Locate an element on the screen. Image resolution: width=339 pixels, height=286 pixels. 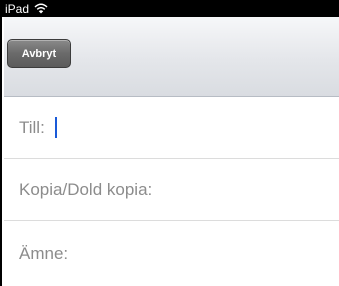
text-cursor is located at coordinates (55, 127).